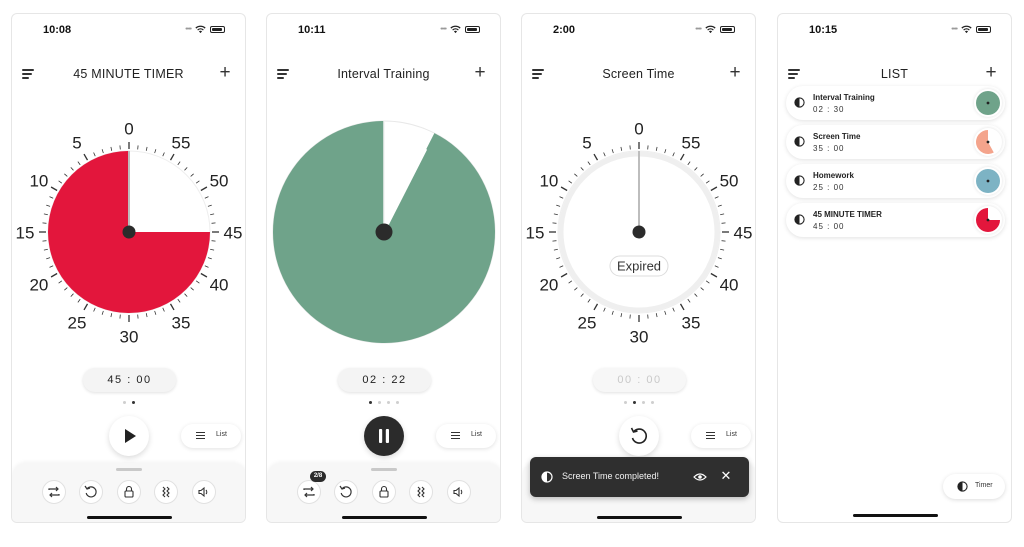 Image resolution: width=1024 pixels, height=547 pixels. What do you see at coordinates (384, 380) in the screenshot?
I see `time-display: 02 : 22` at bounding box center [384, 380].